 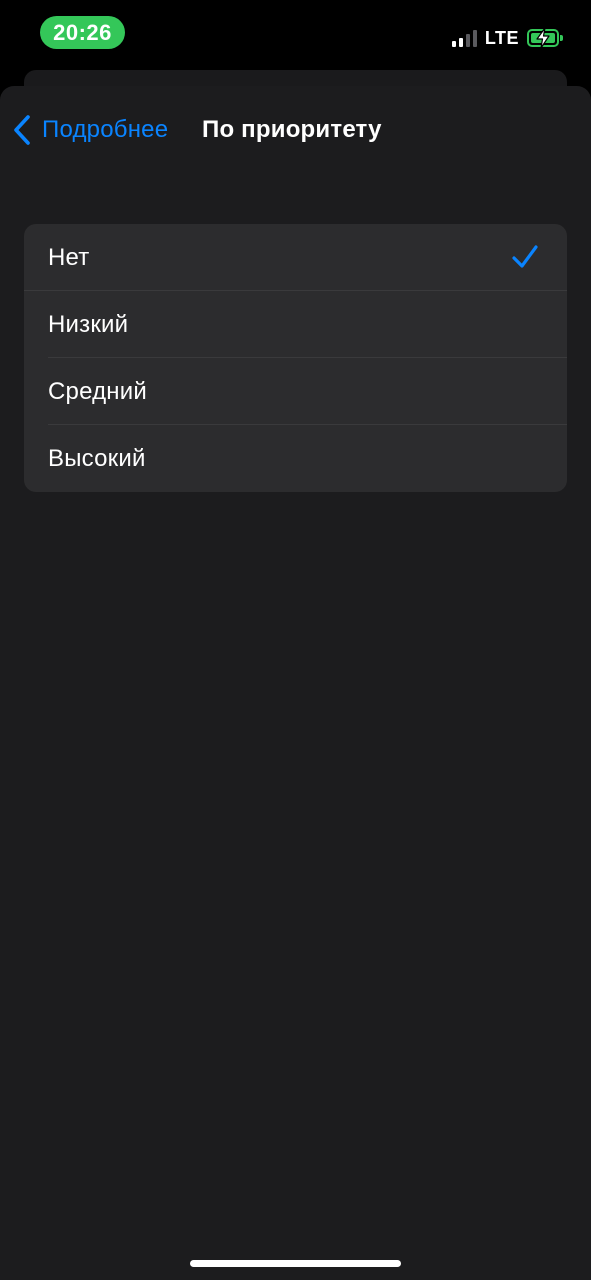 I want to click on page-title: По приоритету, so click(x=292, y=129).